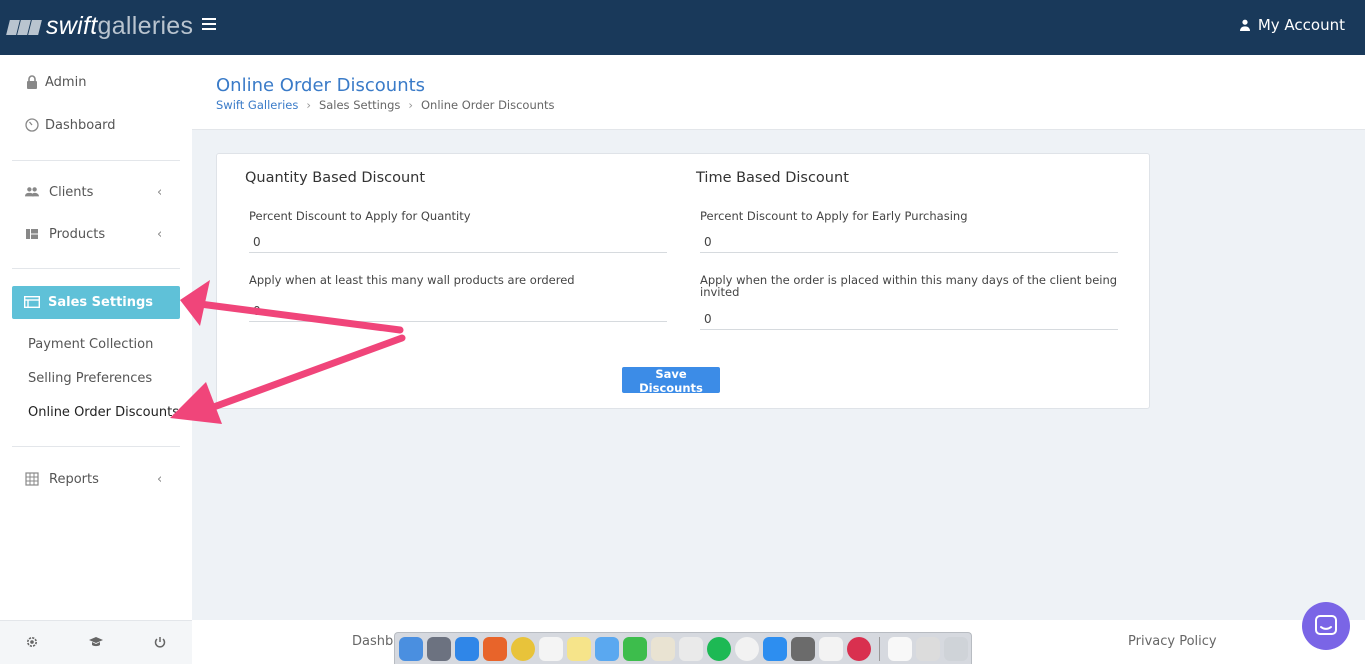  I want to click on launchpad-icon, so click(439, 648).